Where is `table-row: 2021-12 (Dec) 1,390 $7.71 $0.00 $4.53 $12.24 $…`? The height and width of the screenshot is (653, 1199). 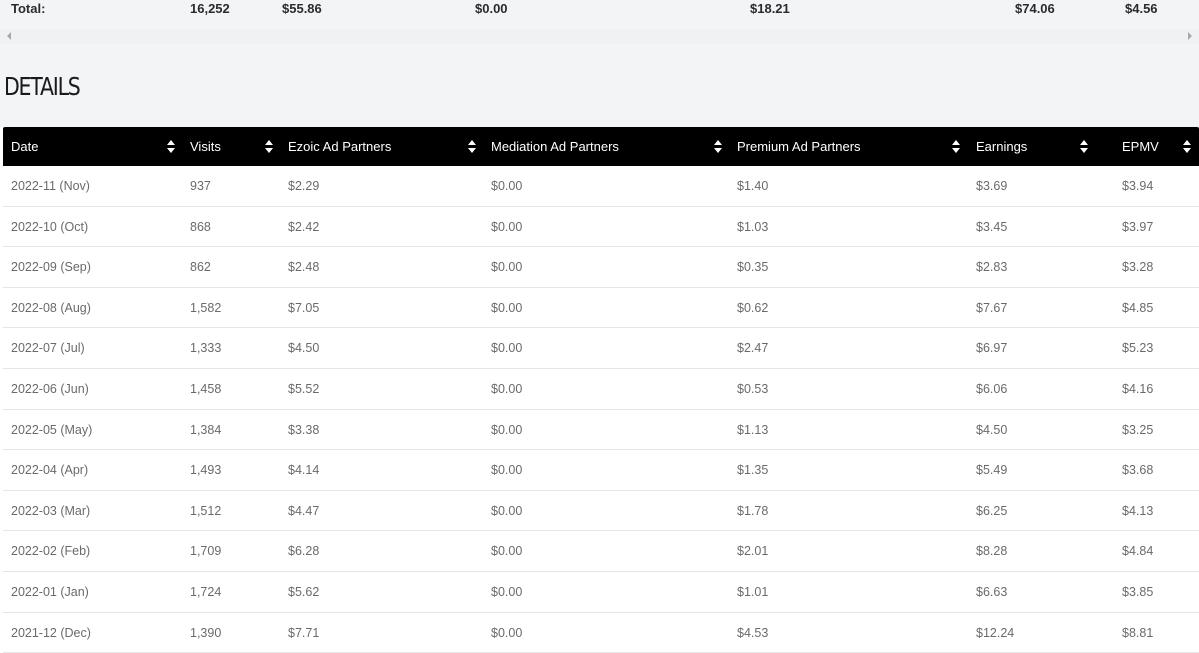 table-row: 2021-12 (Dec) 1,390 $7.71 $0.00 $4.53 $12.24 $… is located at coordinates (601, 633).